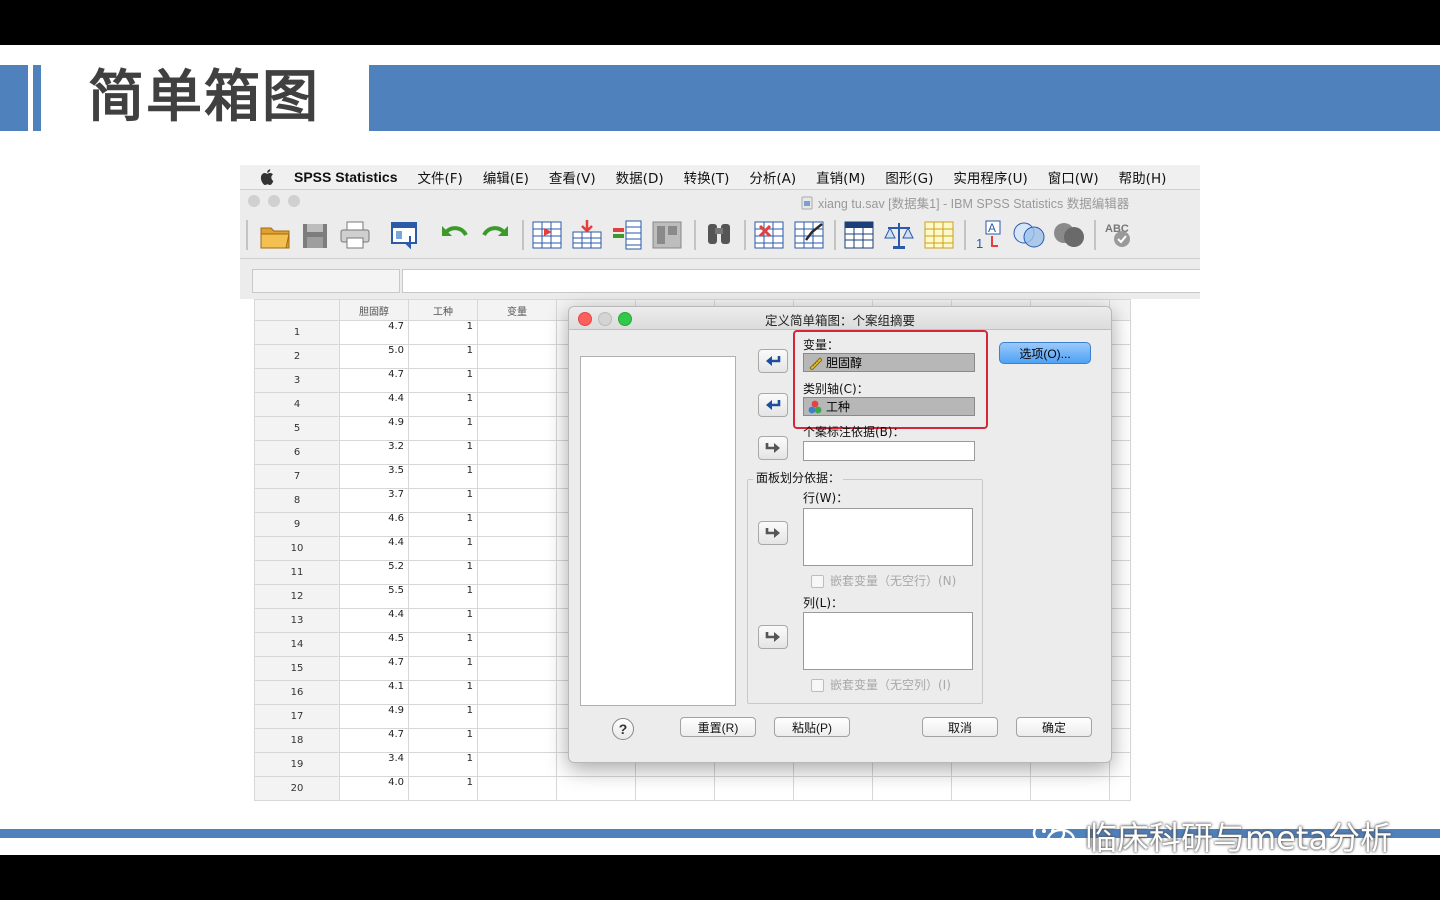 Image resolution: width=1440 pixels, height=900 pixels. What do you see at coordinates (297, 380) in the screenshot?
I see `row-number: 3` at bounding box center [297, 380].